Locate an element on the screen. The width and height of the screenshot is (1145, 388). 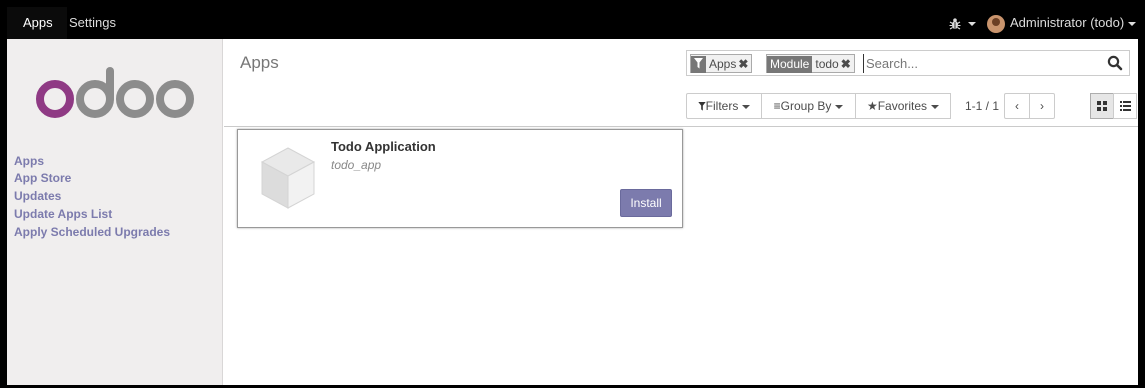
group-by-button: ≡Group By is located at coordinates (808, 106).